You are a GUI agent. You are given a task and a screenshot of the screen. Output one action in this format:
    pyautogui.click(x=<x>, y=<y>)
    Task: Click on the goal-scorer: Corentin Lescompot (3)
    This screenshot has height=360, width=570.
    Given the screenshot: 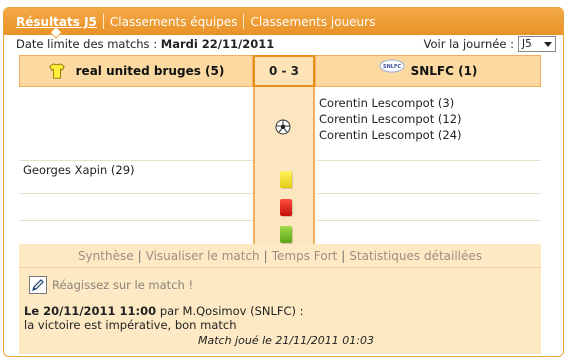 What is the action you would take?
    pyautogui.click(x=387, y=103)
    